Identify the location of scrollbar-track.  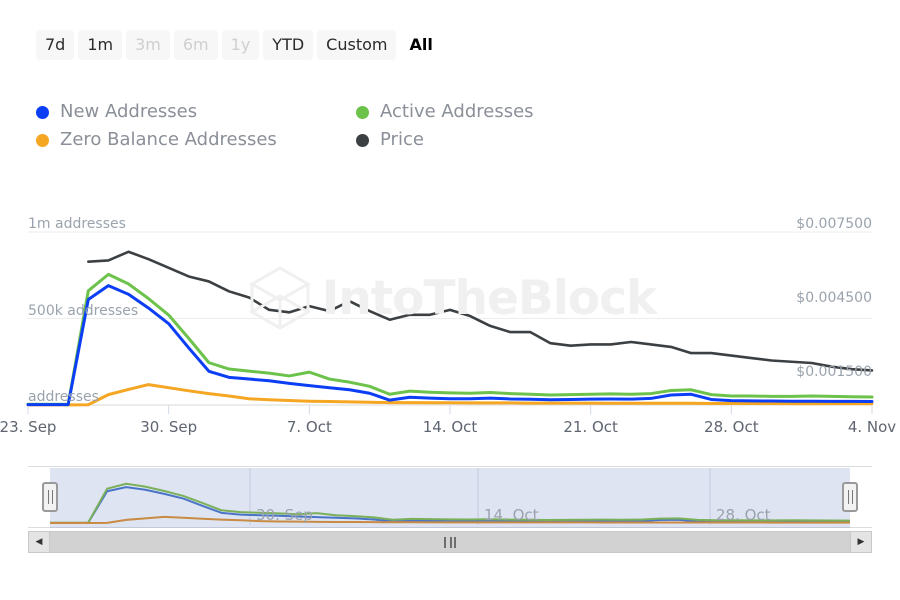
(450, 542).